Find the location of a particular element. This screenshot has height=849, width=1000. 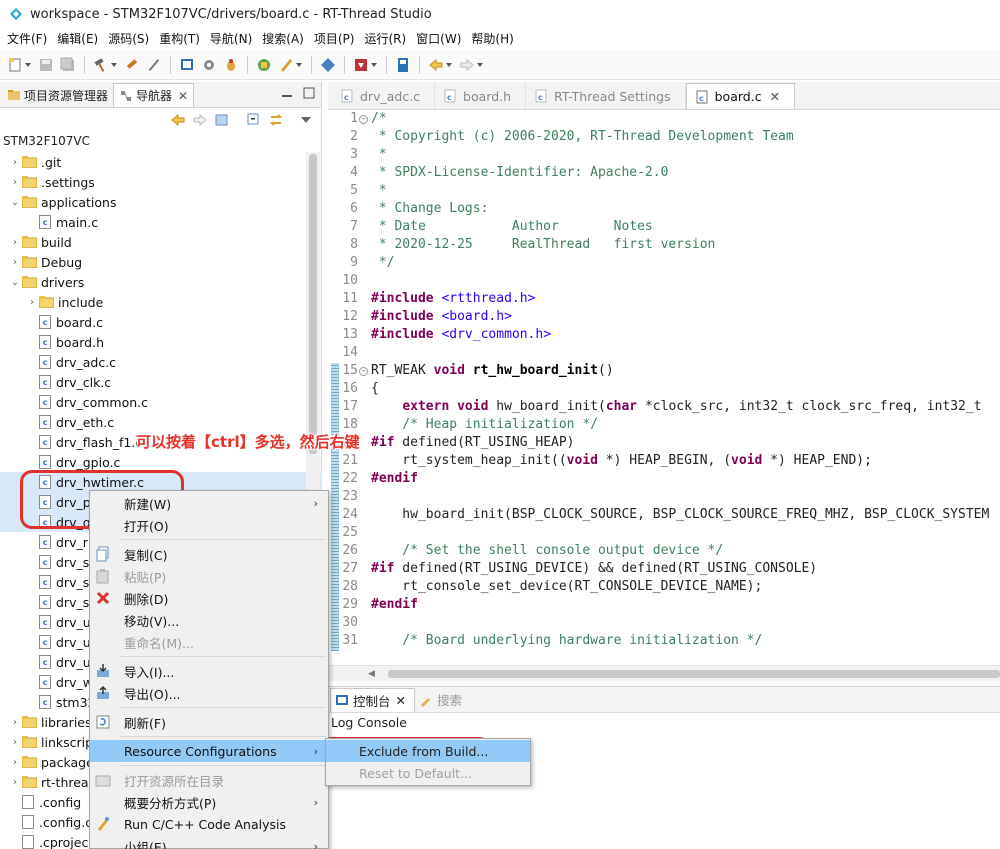

tab-navigator: 导航器 ✕ is located at coordinates (154, 95).